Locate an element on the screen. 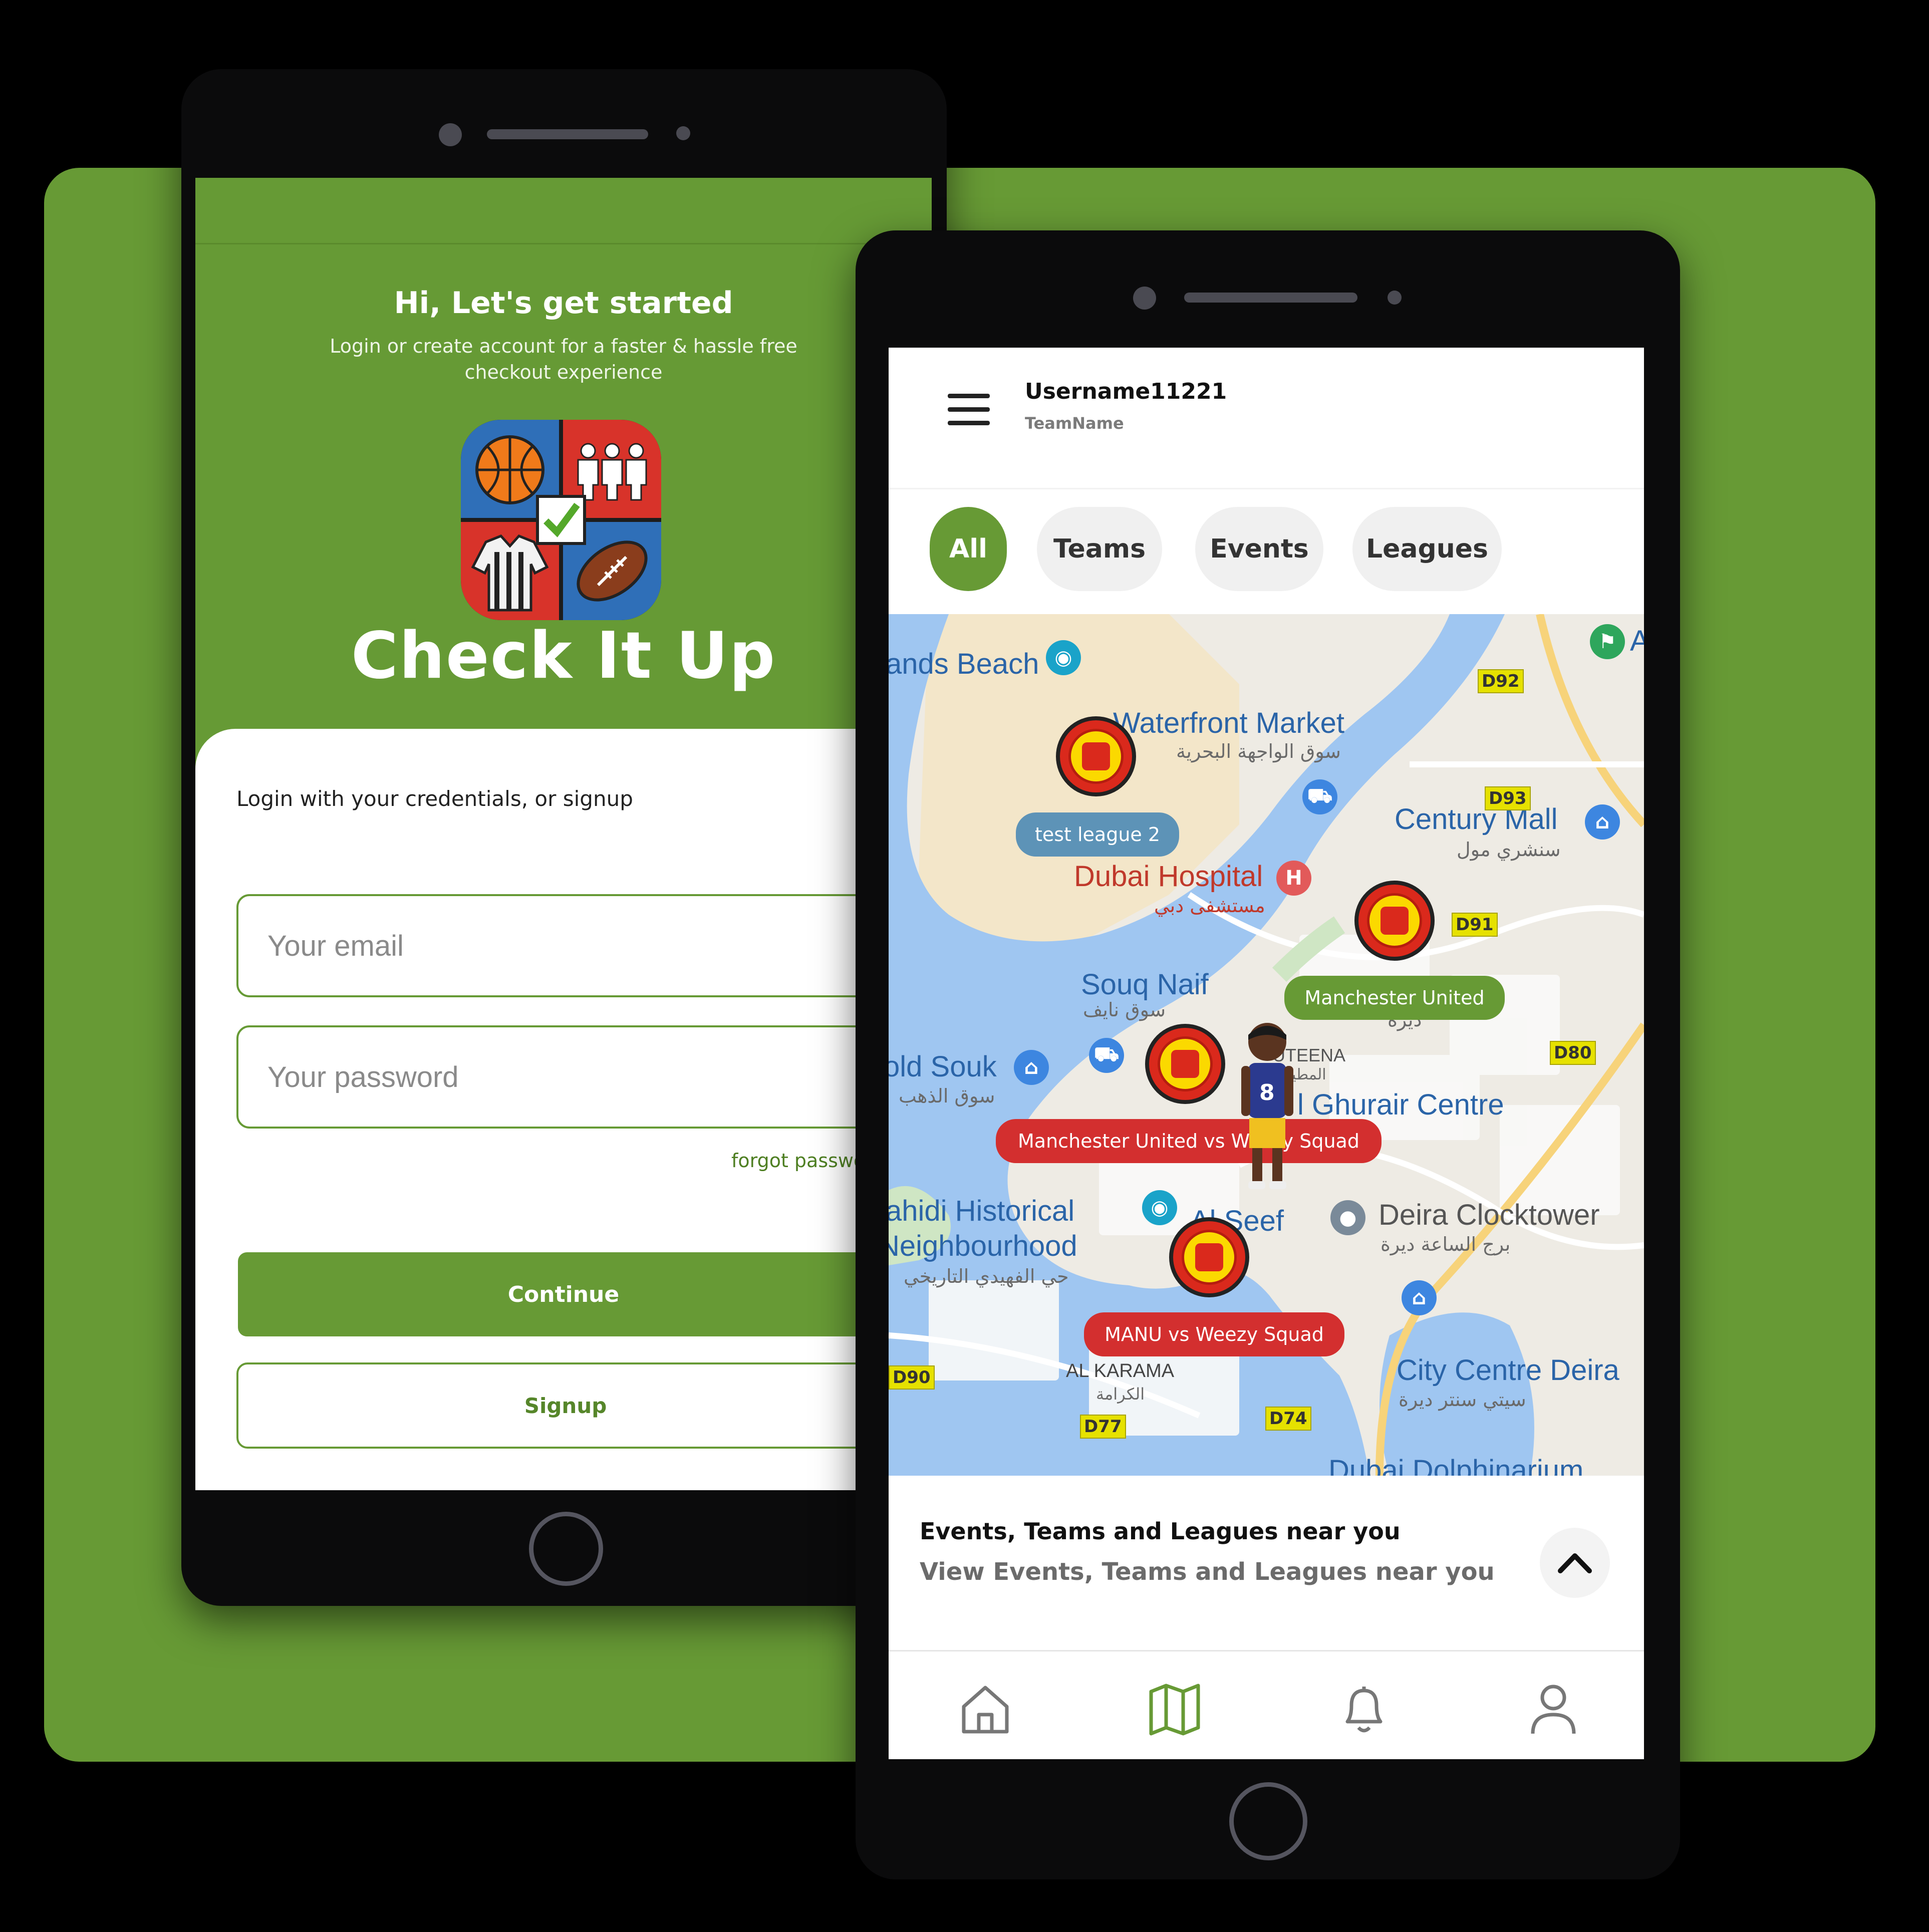 The height and width of the screenshot is (1932, 1929). chip-events: Events is located at coordinates (1259, 549).